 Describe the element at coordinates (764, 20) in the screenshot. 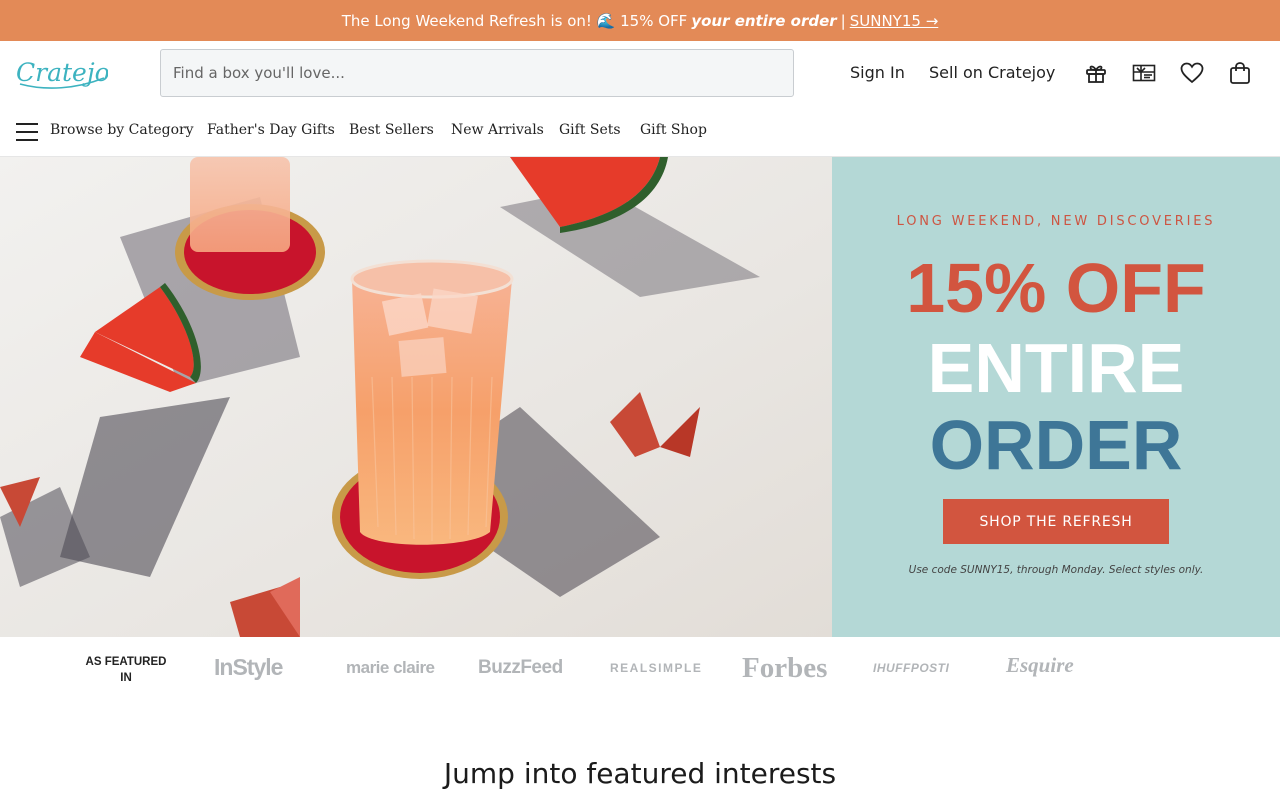

I see `promo-emphasis: your entire order` at that location.